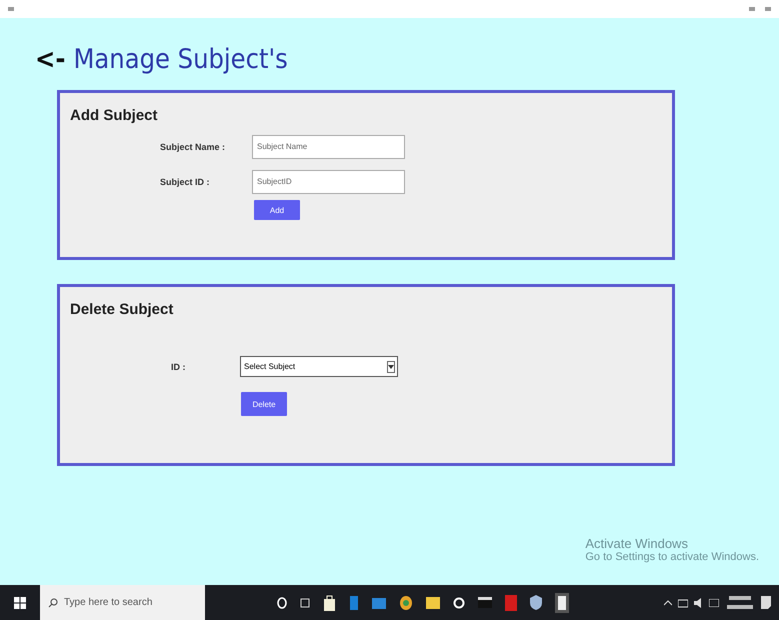 The height and width of the screenshot is (620, 779). What do you see at coordinates (193, 147) in the screenshot?
I see `field-label: Subject Name :` at bounding box center [193, 147].